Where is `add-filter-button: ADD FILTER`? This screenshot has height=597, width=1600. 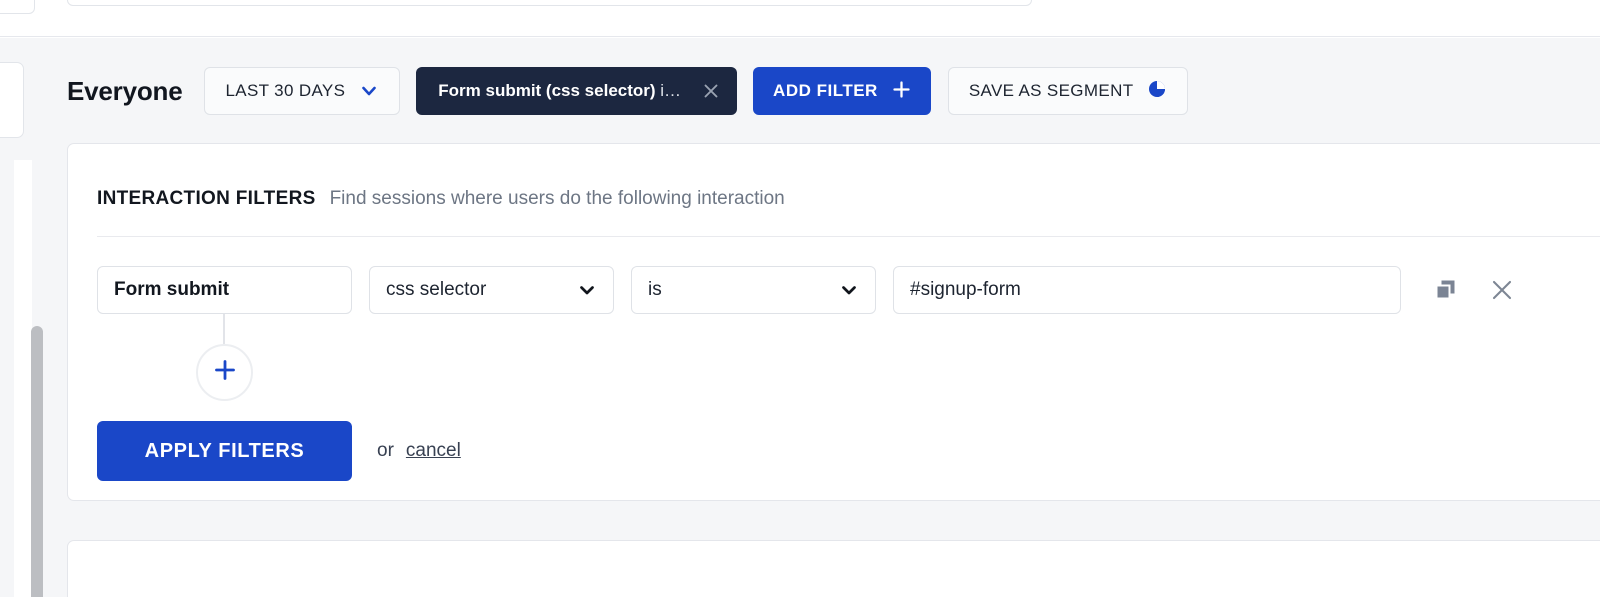
add-filter-button: ADD FILTER is located at coordinates (842, 91).